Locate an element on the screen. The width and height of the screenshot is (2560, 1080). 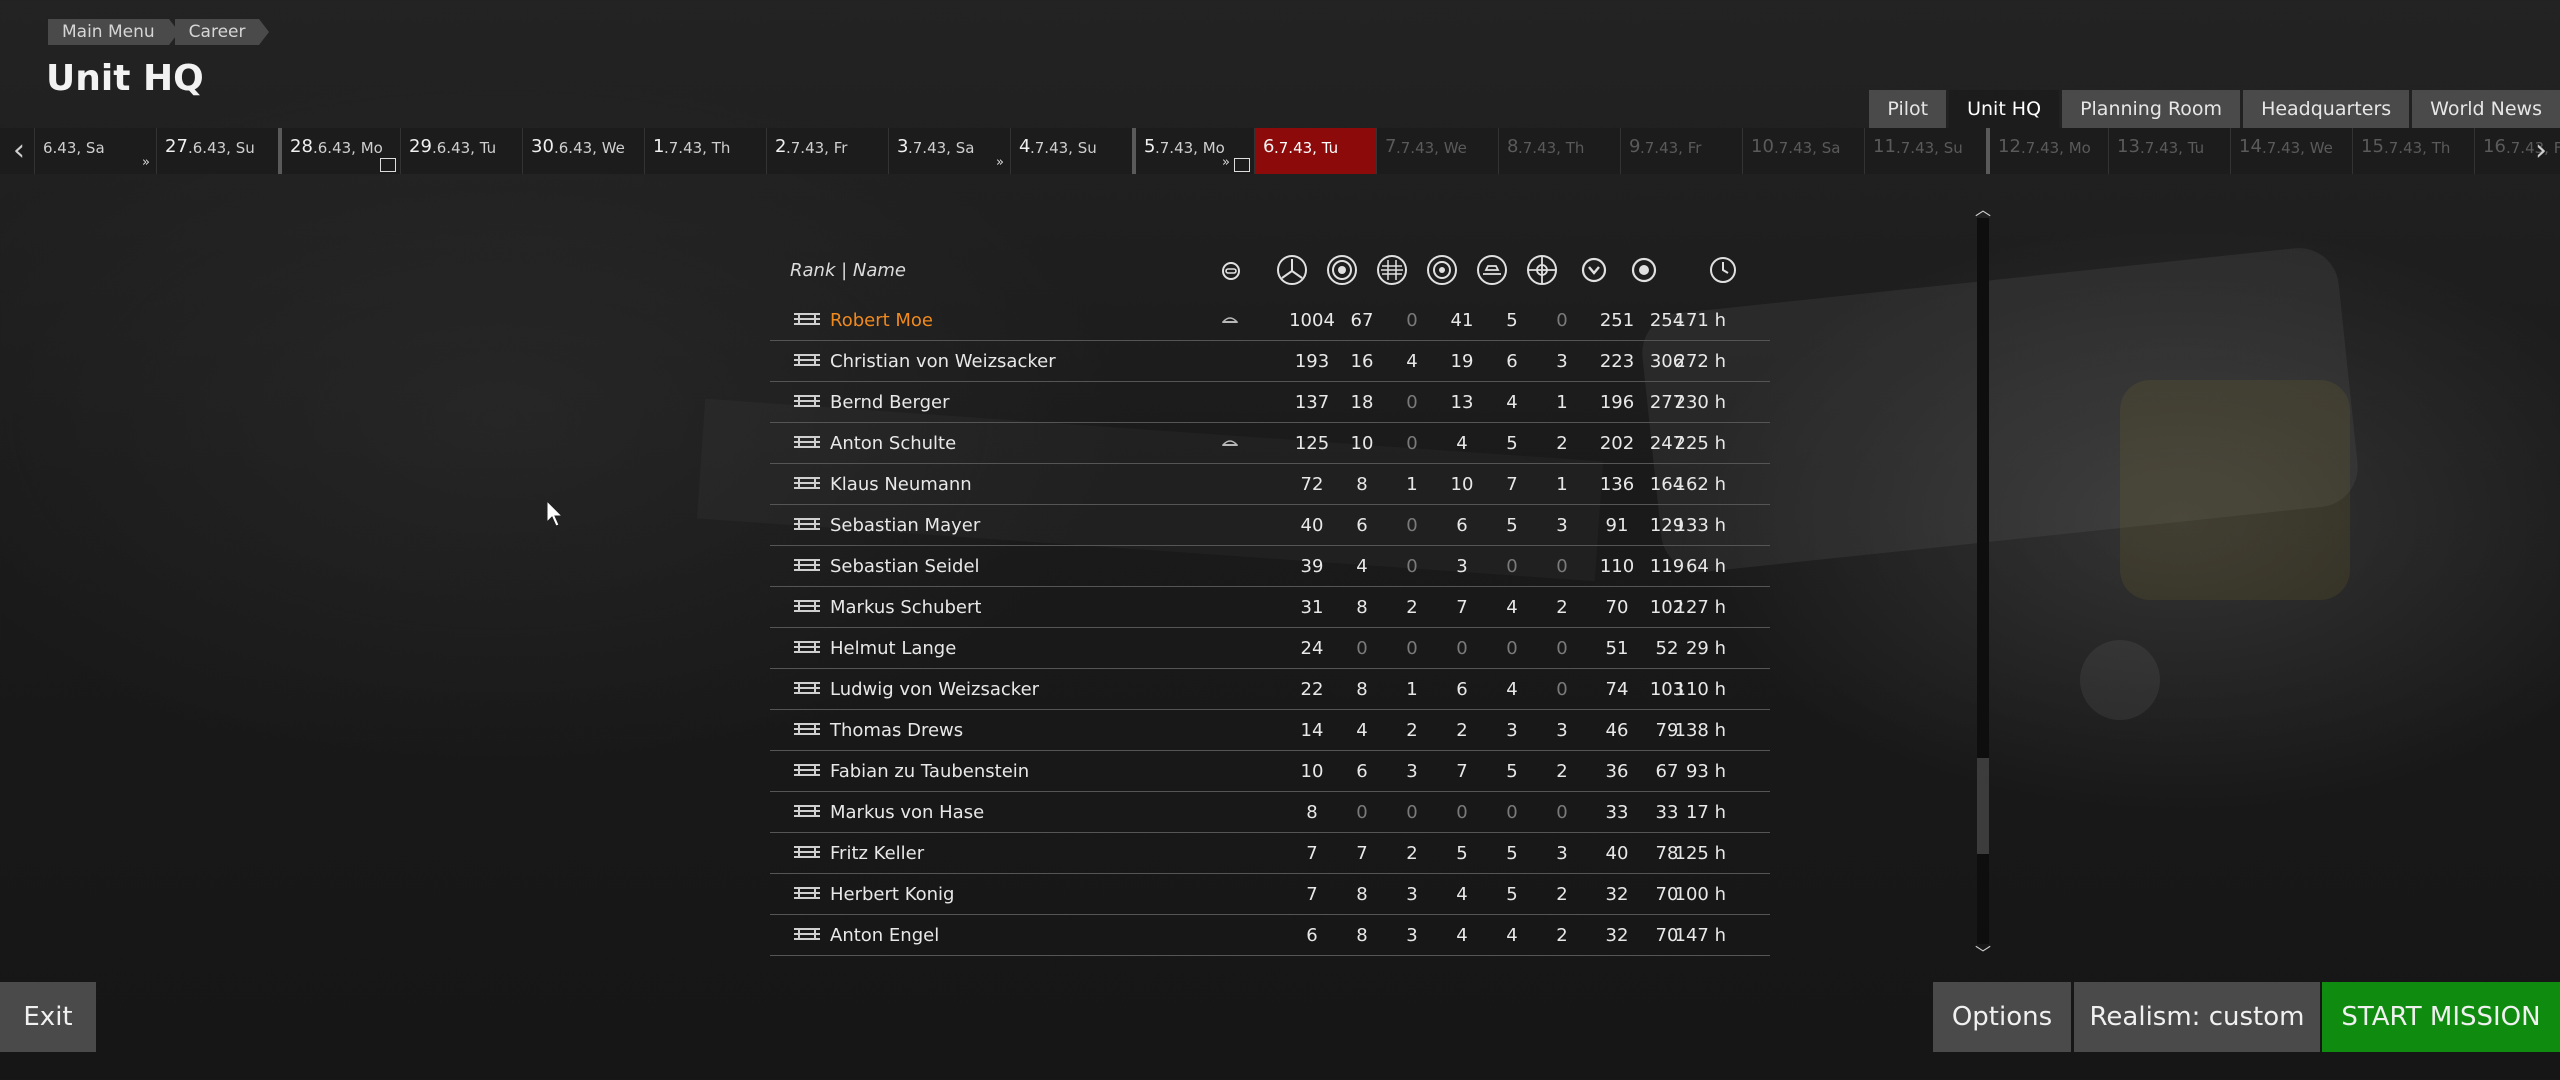
date-item: 8.7.43, Th is located at coordinates (1559, 151).